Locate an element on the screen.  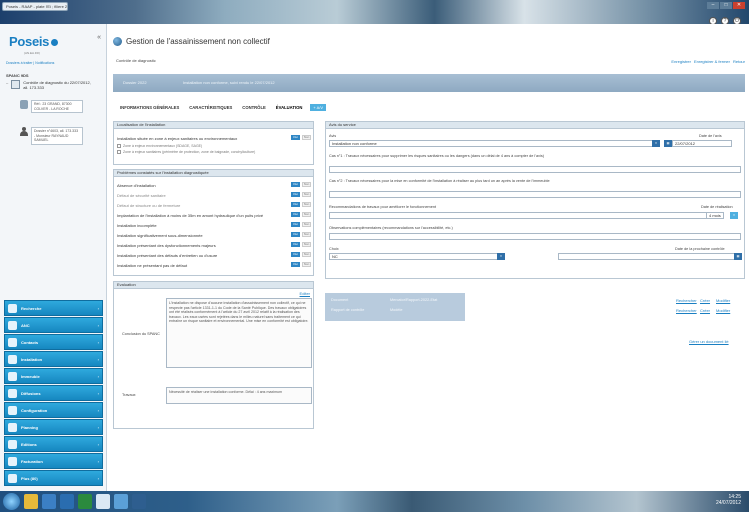
tree-node-label: Réf.: 23 GRAND, 87300 COLVER - LA ROCHE is located at coordinates (57, 106).